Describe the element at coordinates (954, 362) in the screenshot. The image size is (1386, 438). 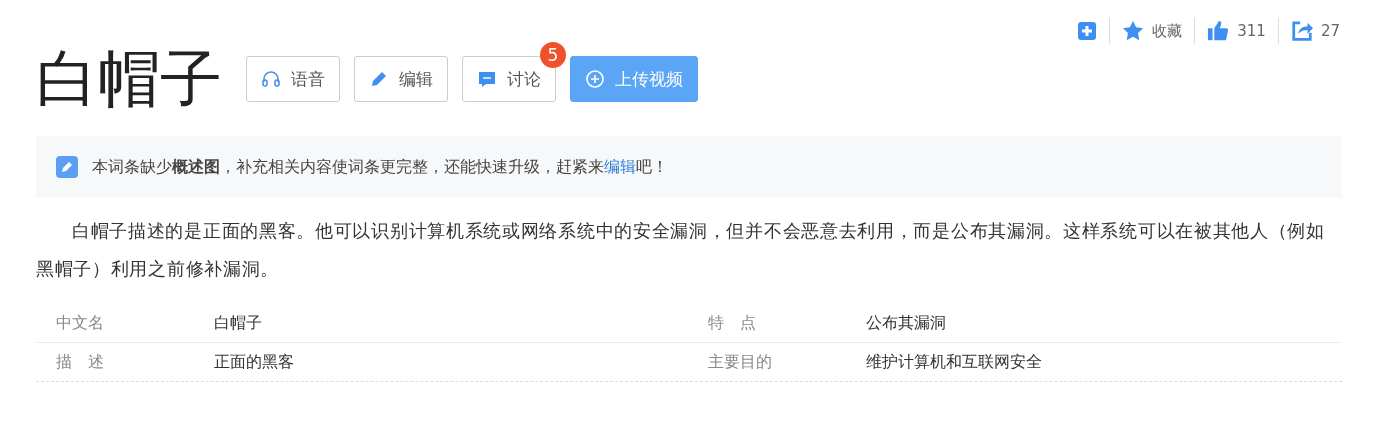
I see `field-value: 维护计算机和互联网安全` at that location.